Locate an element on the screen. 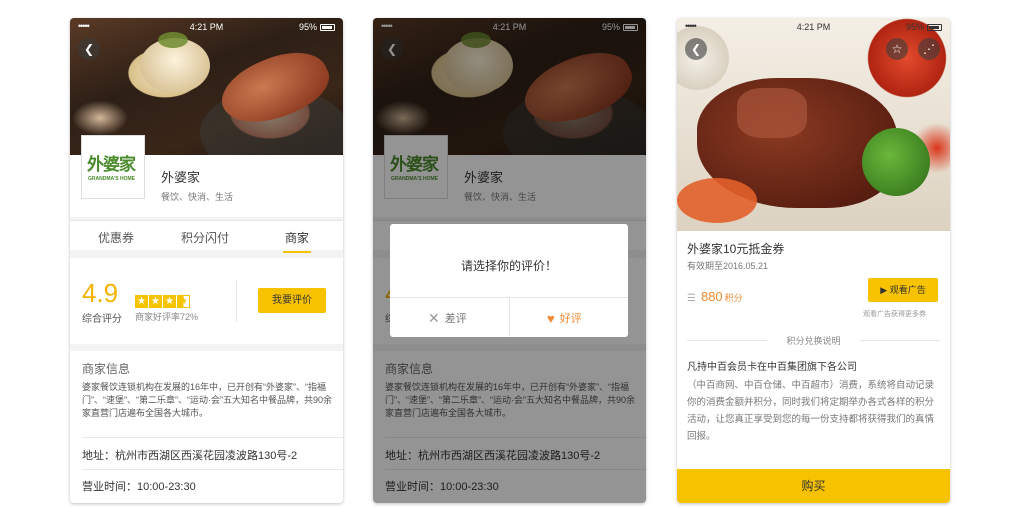  business-hours: 营业时间：10:00-23:30 is located at coordinates (139, 487).